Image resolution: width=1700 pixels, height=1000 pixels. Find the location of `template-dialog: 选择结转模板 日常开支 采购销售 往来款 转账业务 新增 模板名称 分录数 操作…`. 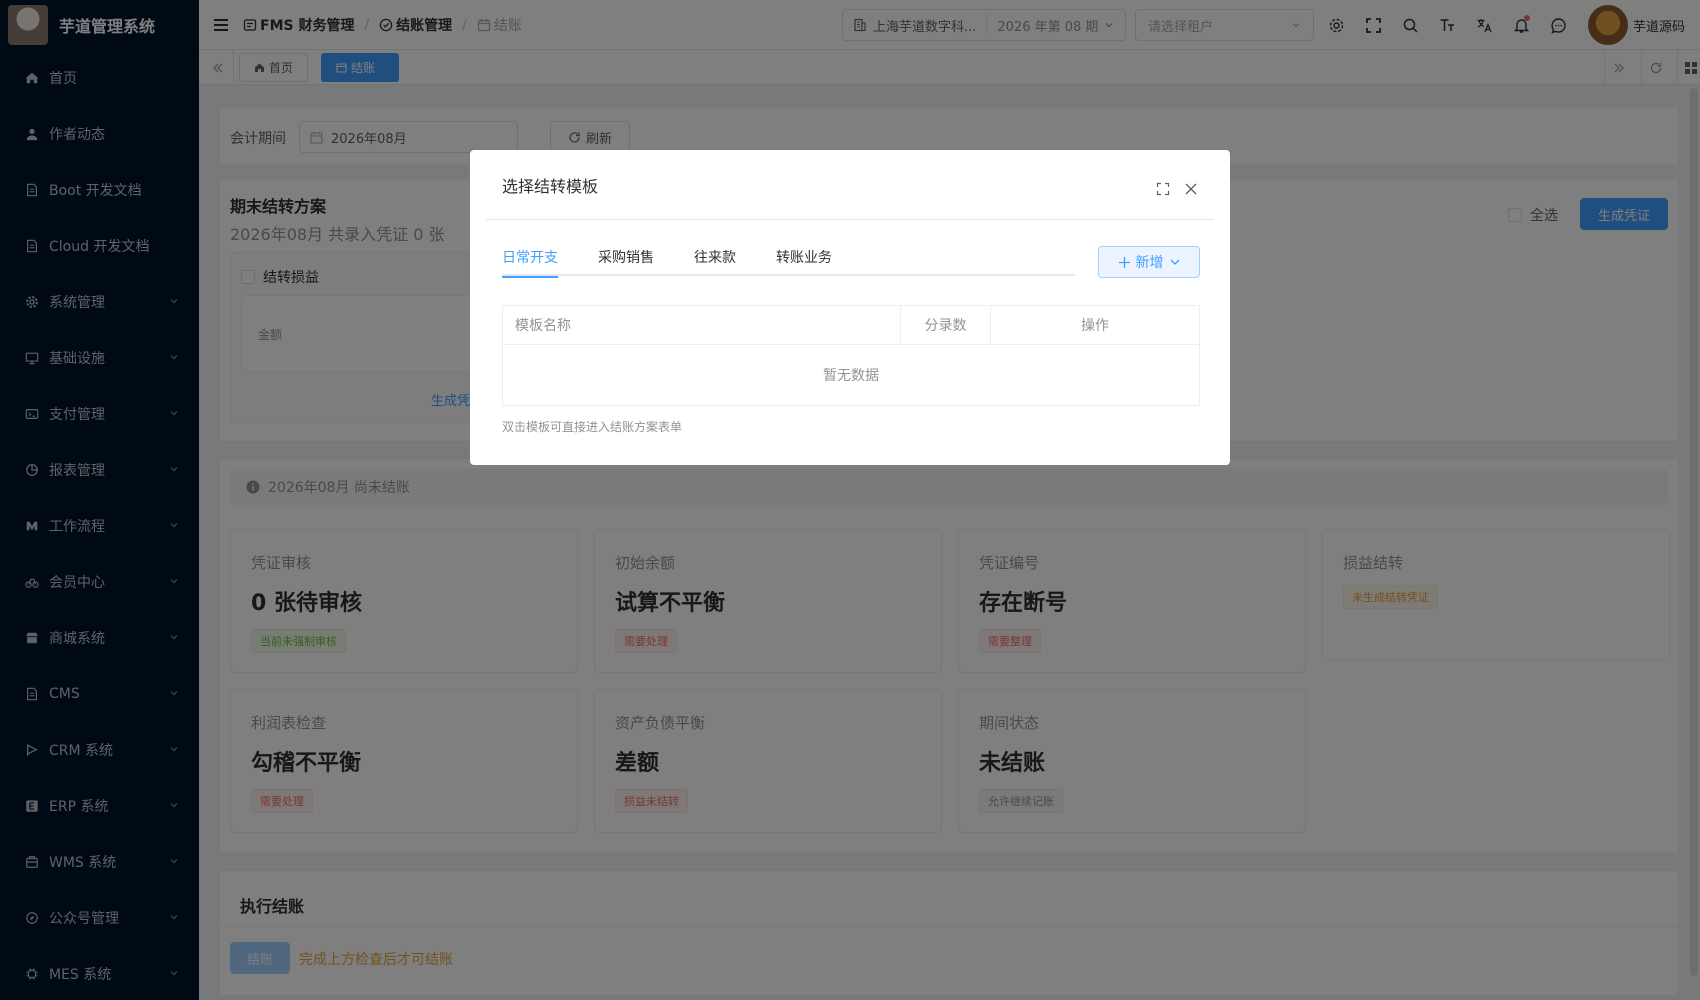

template-dialog: 选择结转模板 日常开支 采购销售 往来款 转账业务 新增 模板名称 分录数 操作… is located at coordinates (850, 307).